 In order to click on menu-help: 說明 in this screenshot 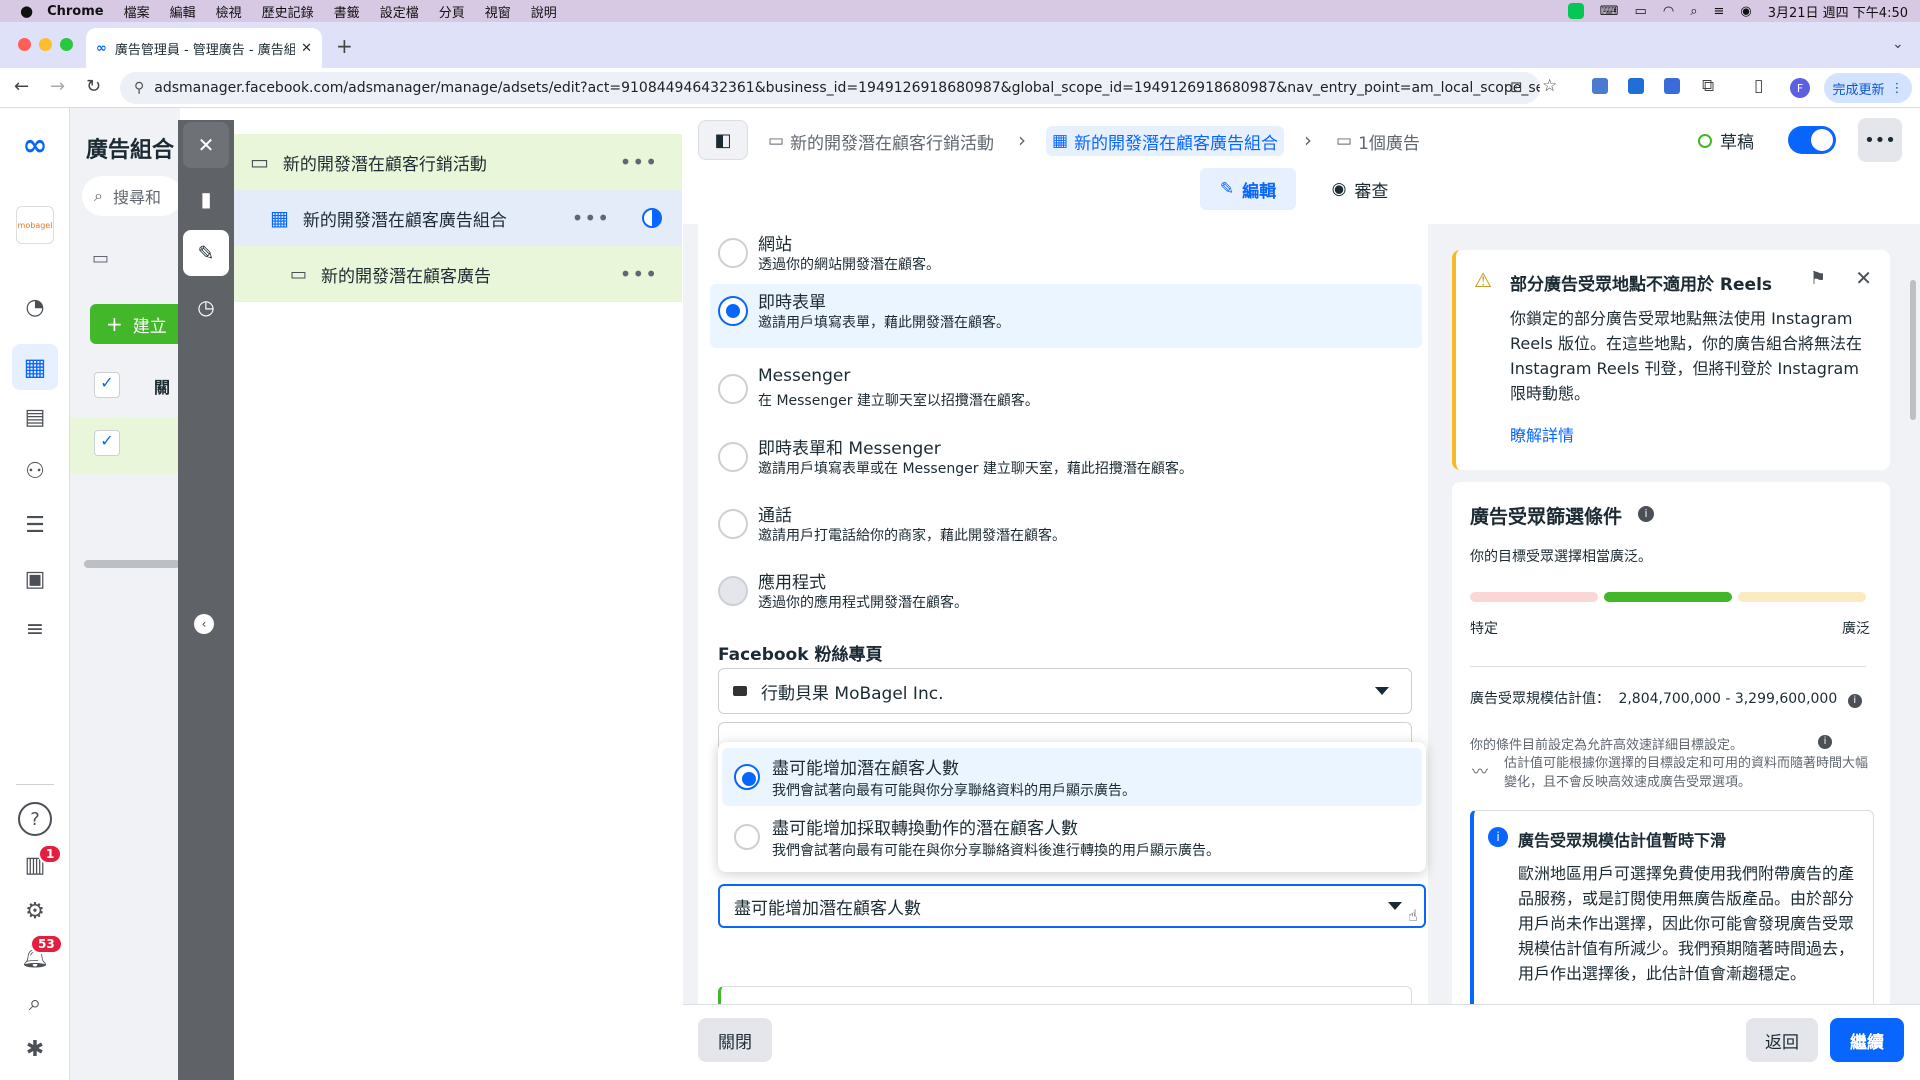, I will do `click(544, 11)`.